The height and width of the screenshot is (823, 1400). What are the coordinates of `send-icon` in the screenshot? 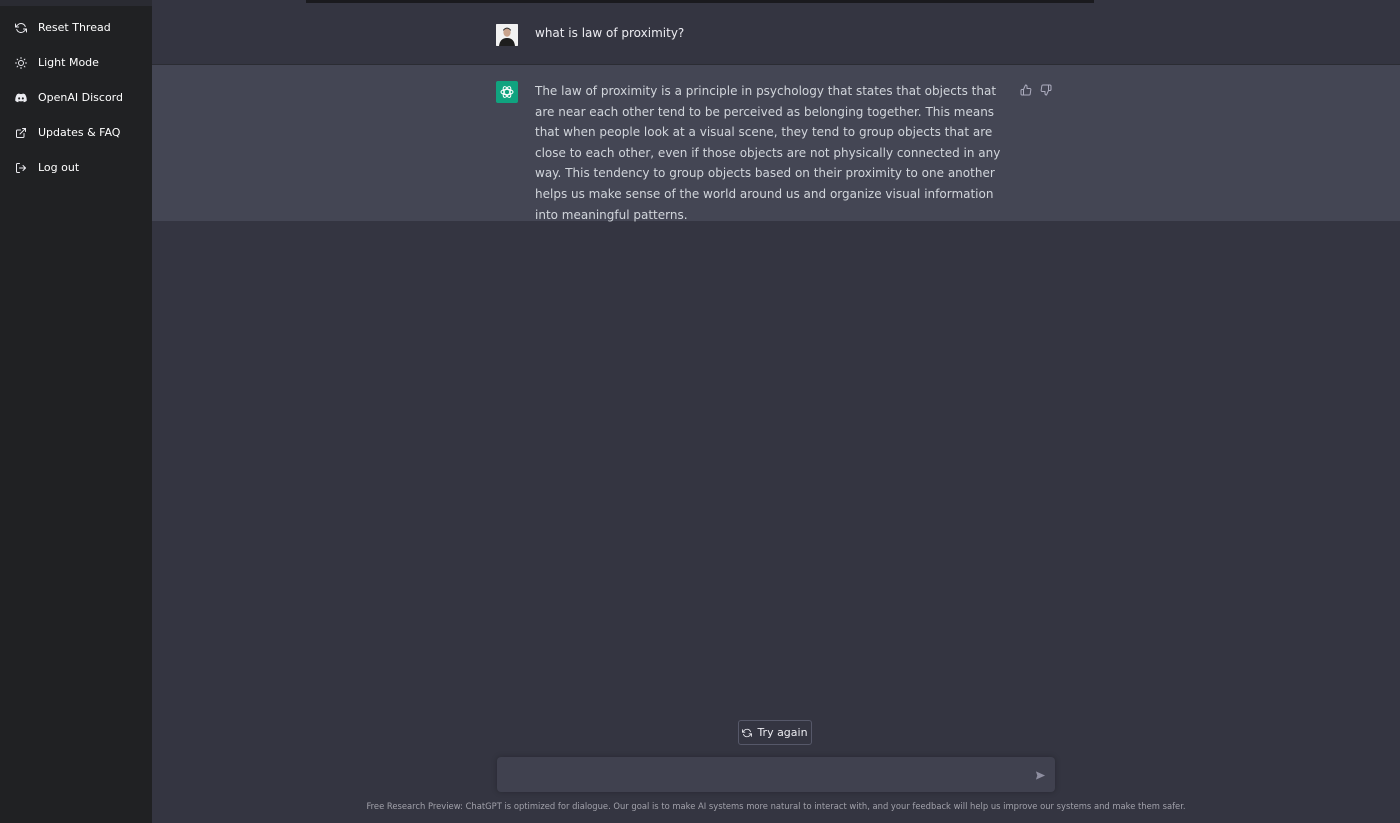 It's located at (1040, 775).